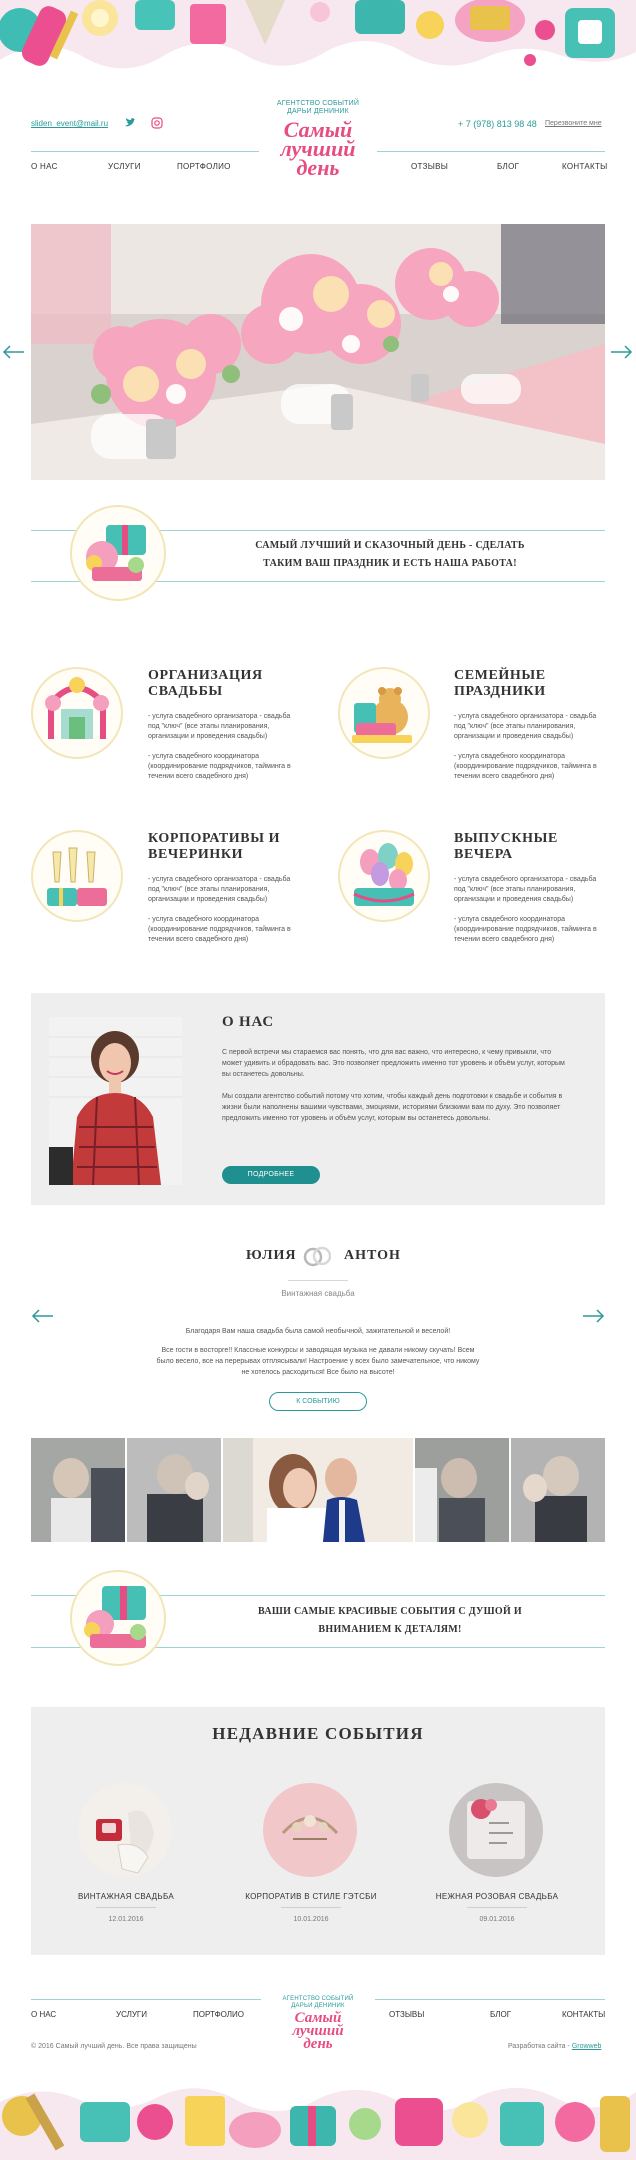 The width and height of the screenshot is (636, 2160). What do you see at coordinates (621, 352) in the screenshot?
I see `hero-next-arrow-icon` at bounding box center [621, 352].